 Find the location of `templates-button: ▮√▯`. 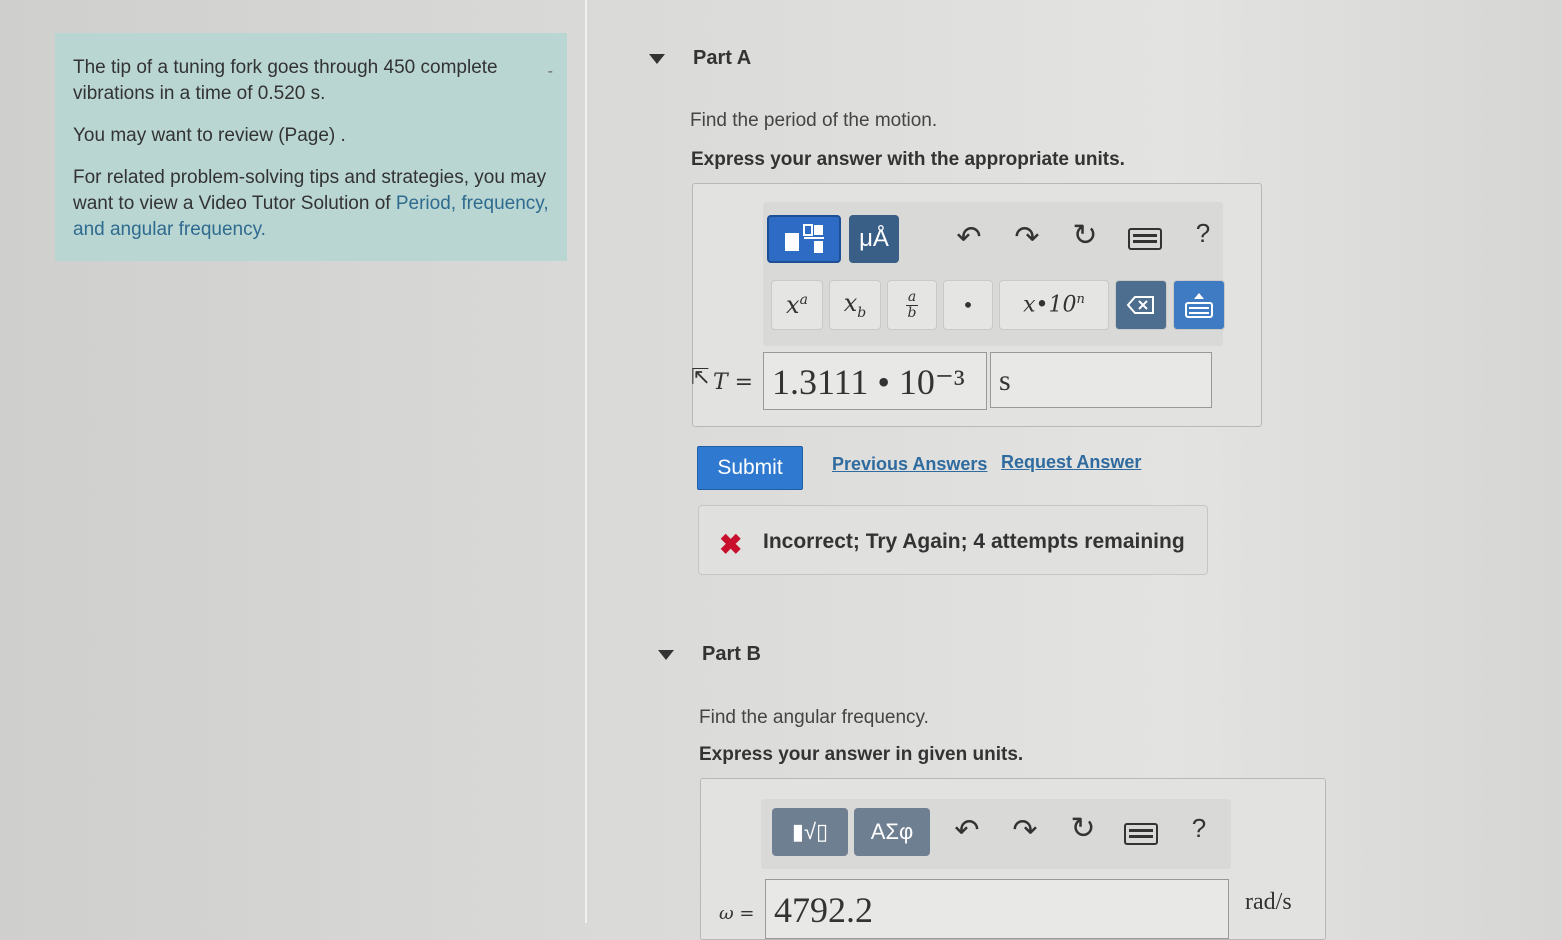

templates-button: ▮√▯ is located at coordinates (810, 832).